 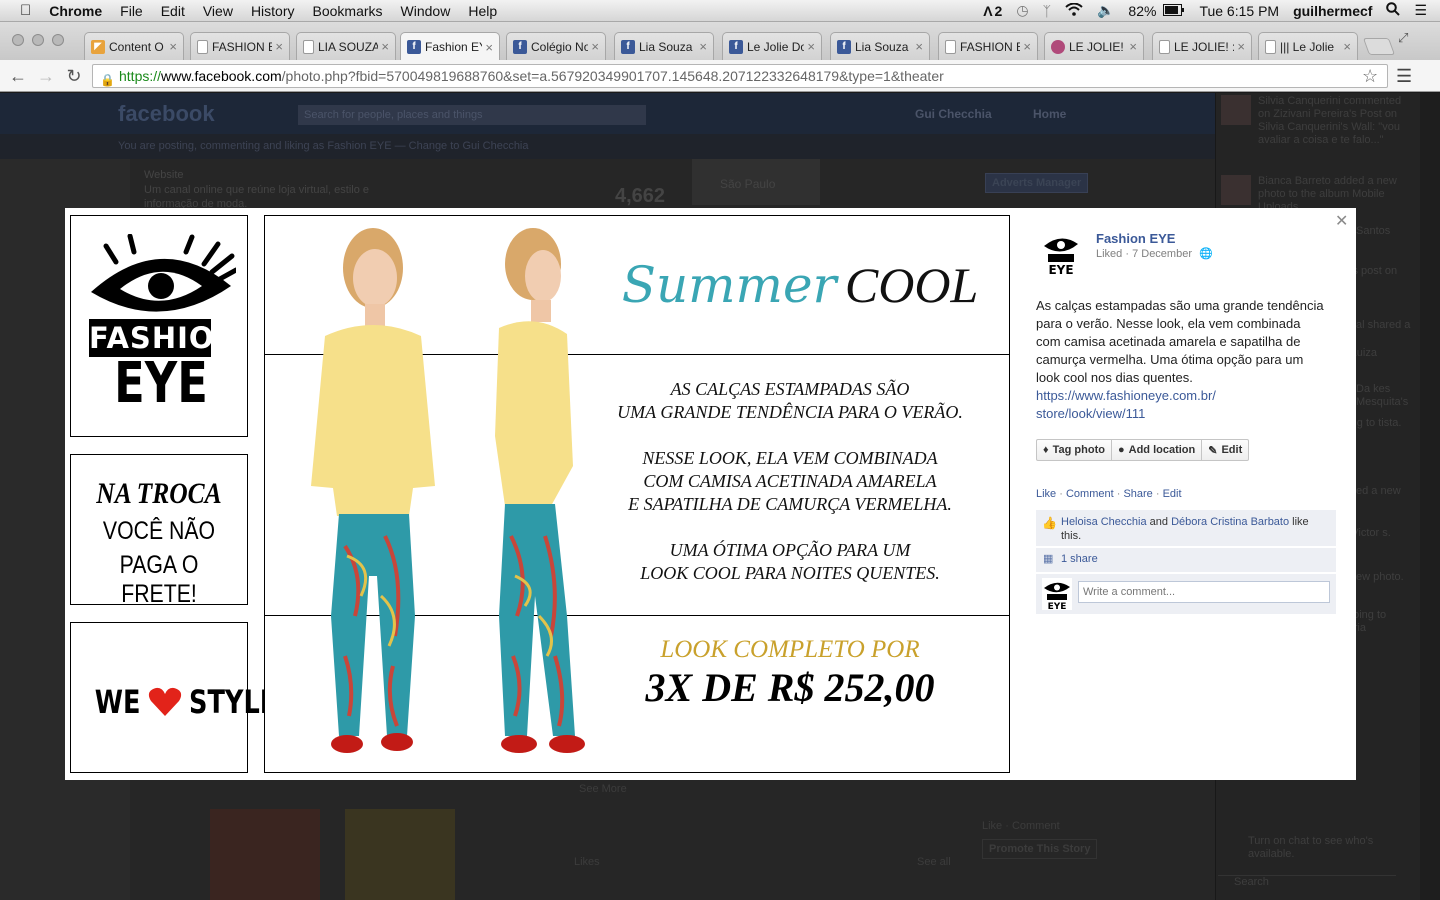 I want to click on tag-photo-button: ♦ Tag photo, so click(x=1074, y=450).